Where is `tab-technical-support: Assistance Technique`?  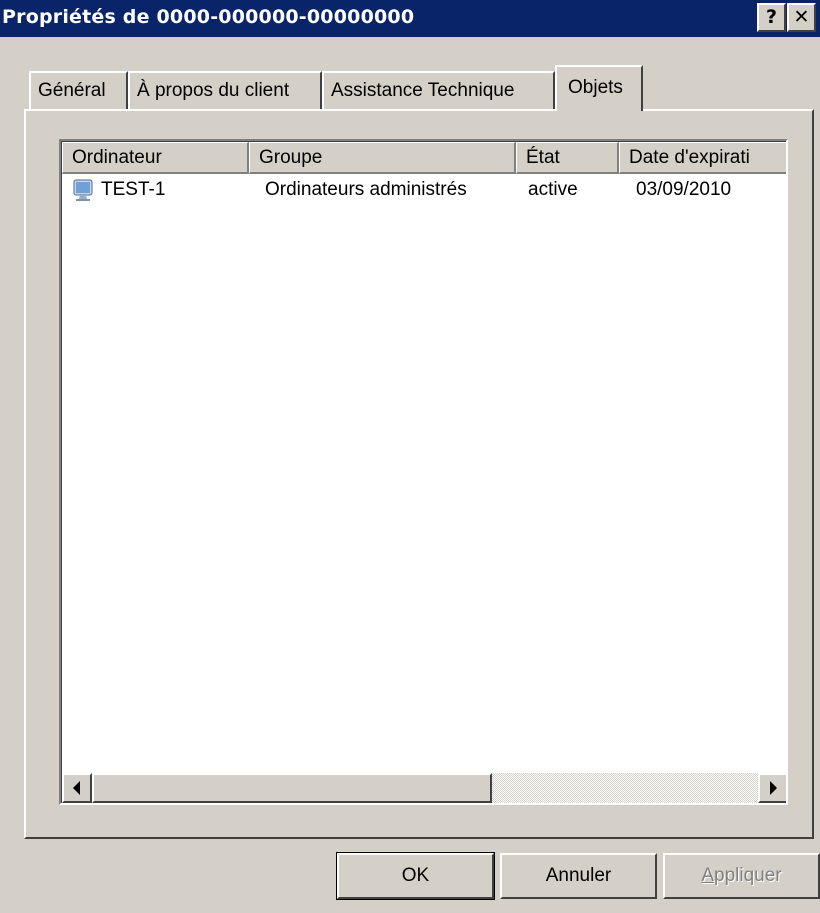
tab-technical-support: Assistance Technique is located at coordinates (438, 90).